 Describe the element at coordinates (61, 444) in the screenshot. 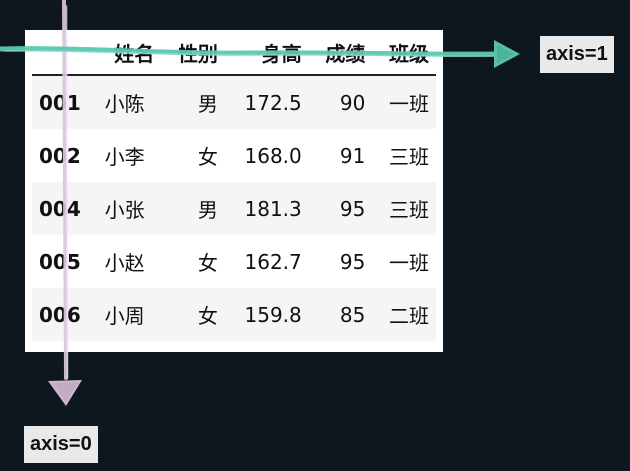

I see `axis0-label: axis=0` at that location.